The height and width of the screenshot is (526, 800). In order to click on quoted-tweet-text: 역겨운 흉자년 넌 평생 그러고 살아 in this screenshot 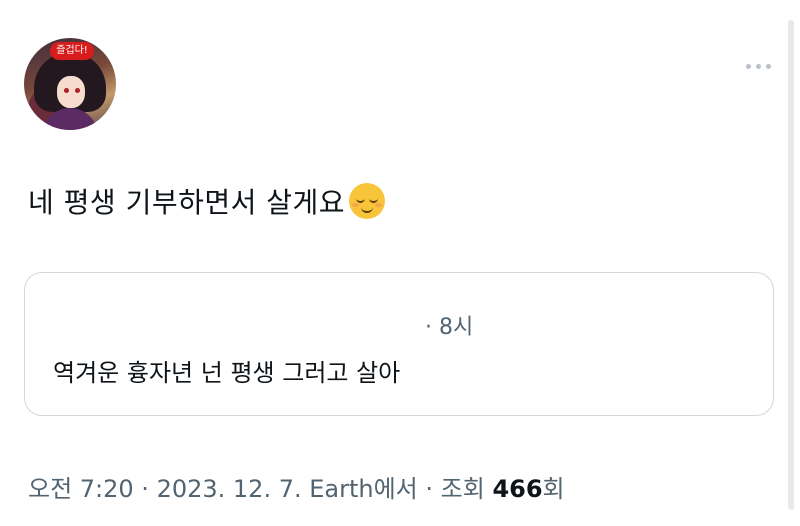, I will do `click(227, 373)`.